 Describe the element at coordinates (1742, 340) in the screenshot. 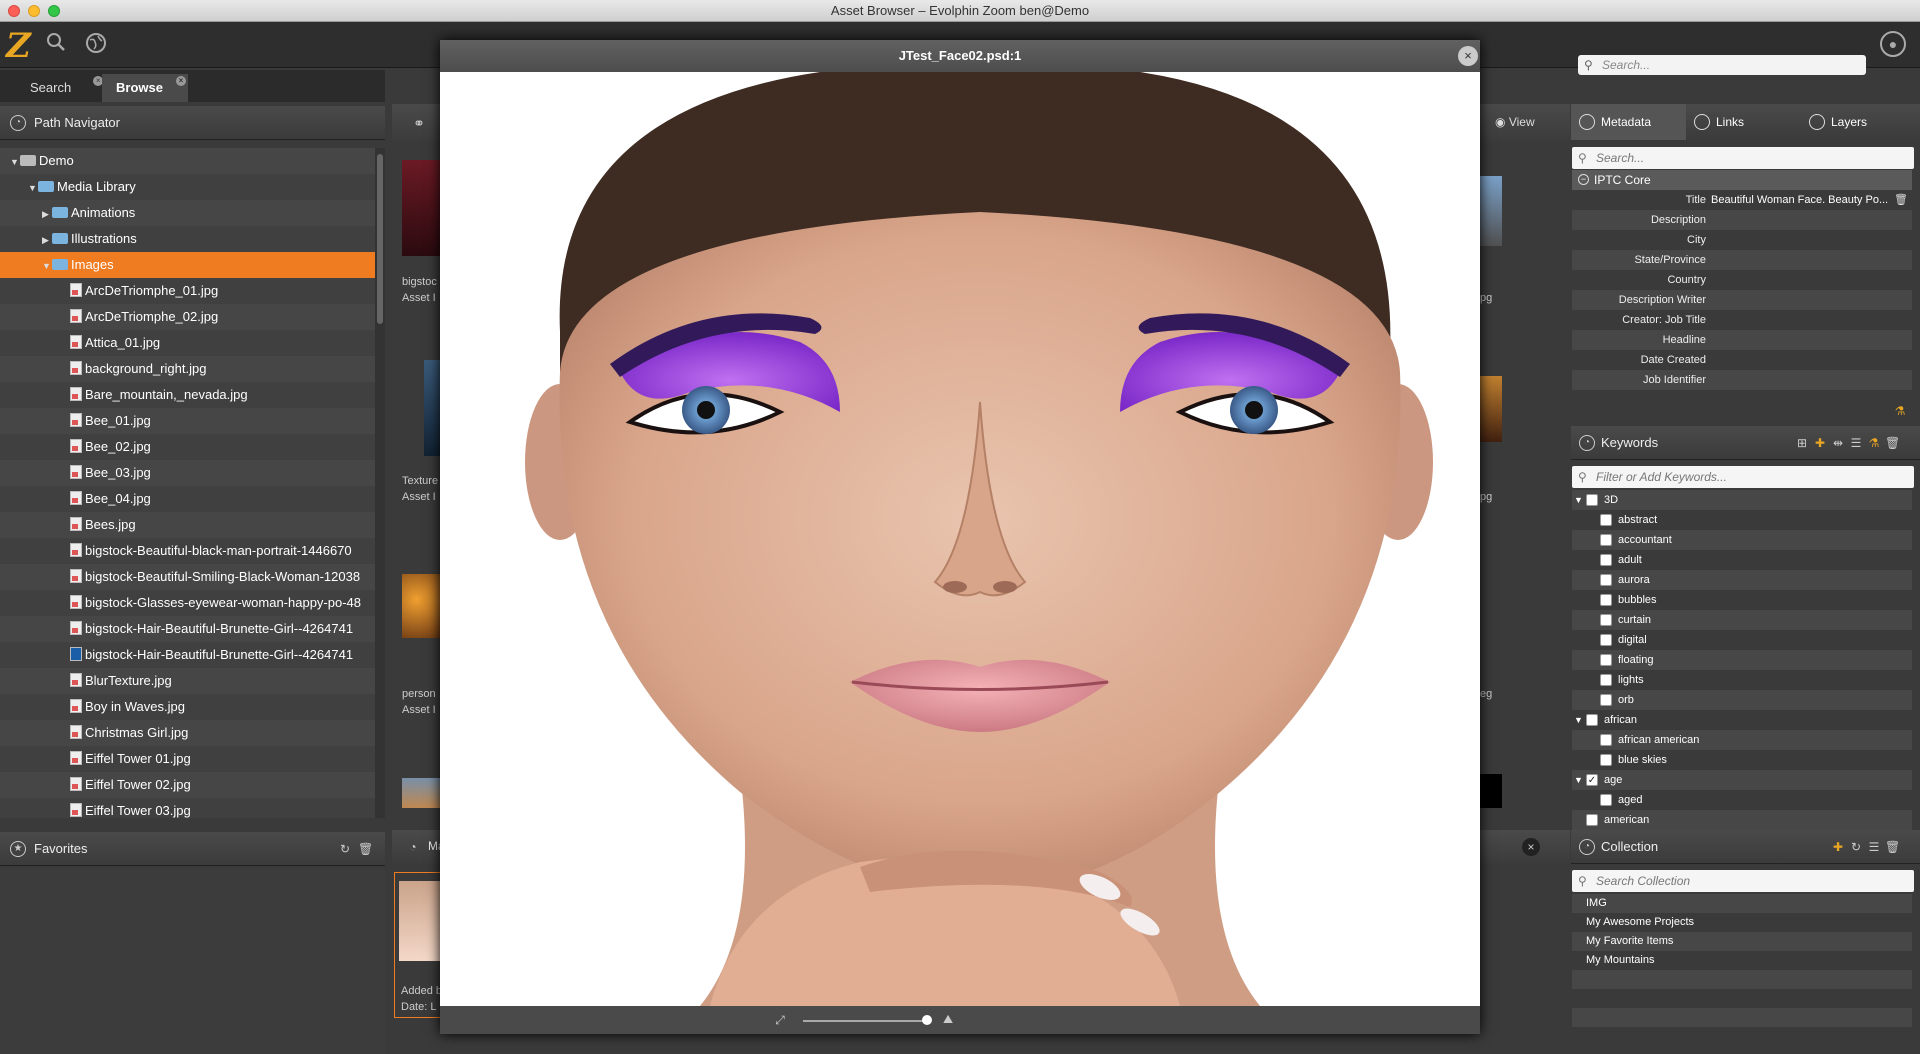

I see `metadata-row-headline: Headline` at that location.